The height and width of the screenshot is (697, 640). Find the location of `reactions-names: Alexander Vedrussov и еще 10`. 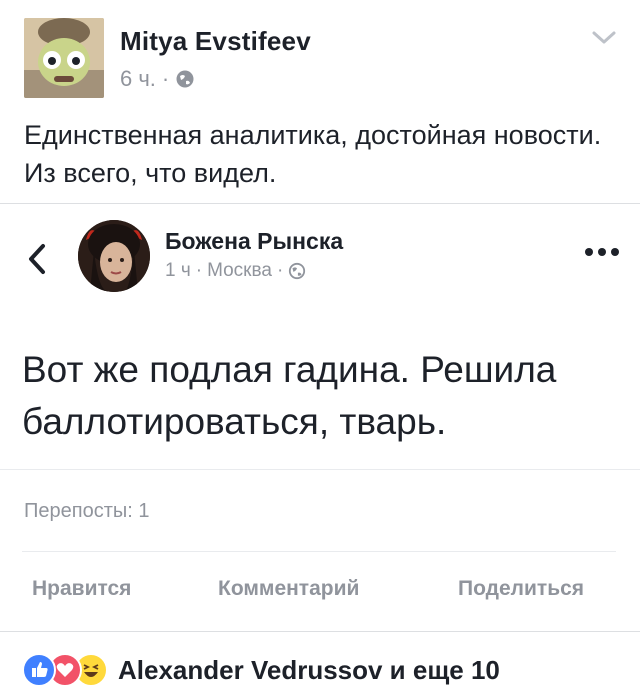

reactions-names: Alexander Vedrussov и еще 10 is located at coordinates (309, 670).